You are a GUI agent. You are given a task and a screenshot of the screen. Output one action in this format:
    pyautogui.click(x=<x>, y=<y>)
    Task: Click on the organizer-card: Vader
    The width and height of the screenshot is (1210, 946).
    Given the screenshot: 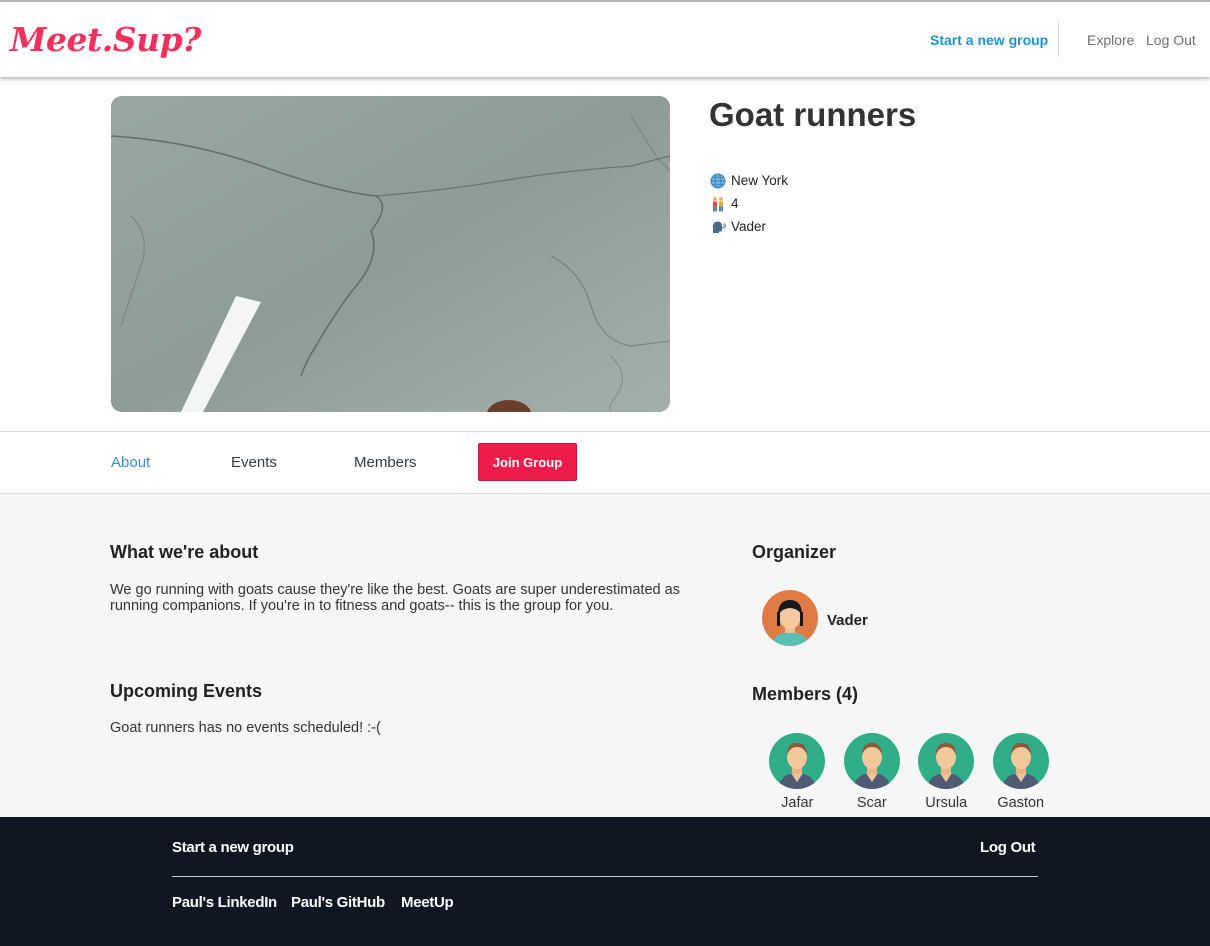 What is the action you would take?
    pyautogui.click(x=815, y=620)
    